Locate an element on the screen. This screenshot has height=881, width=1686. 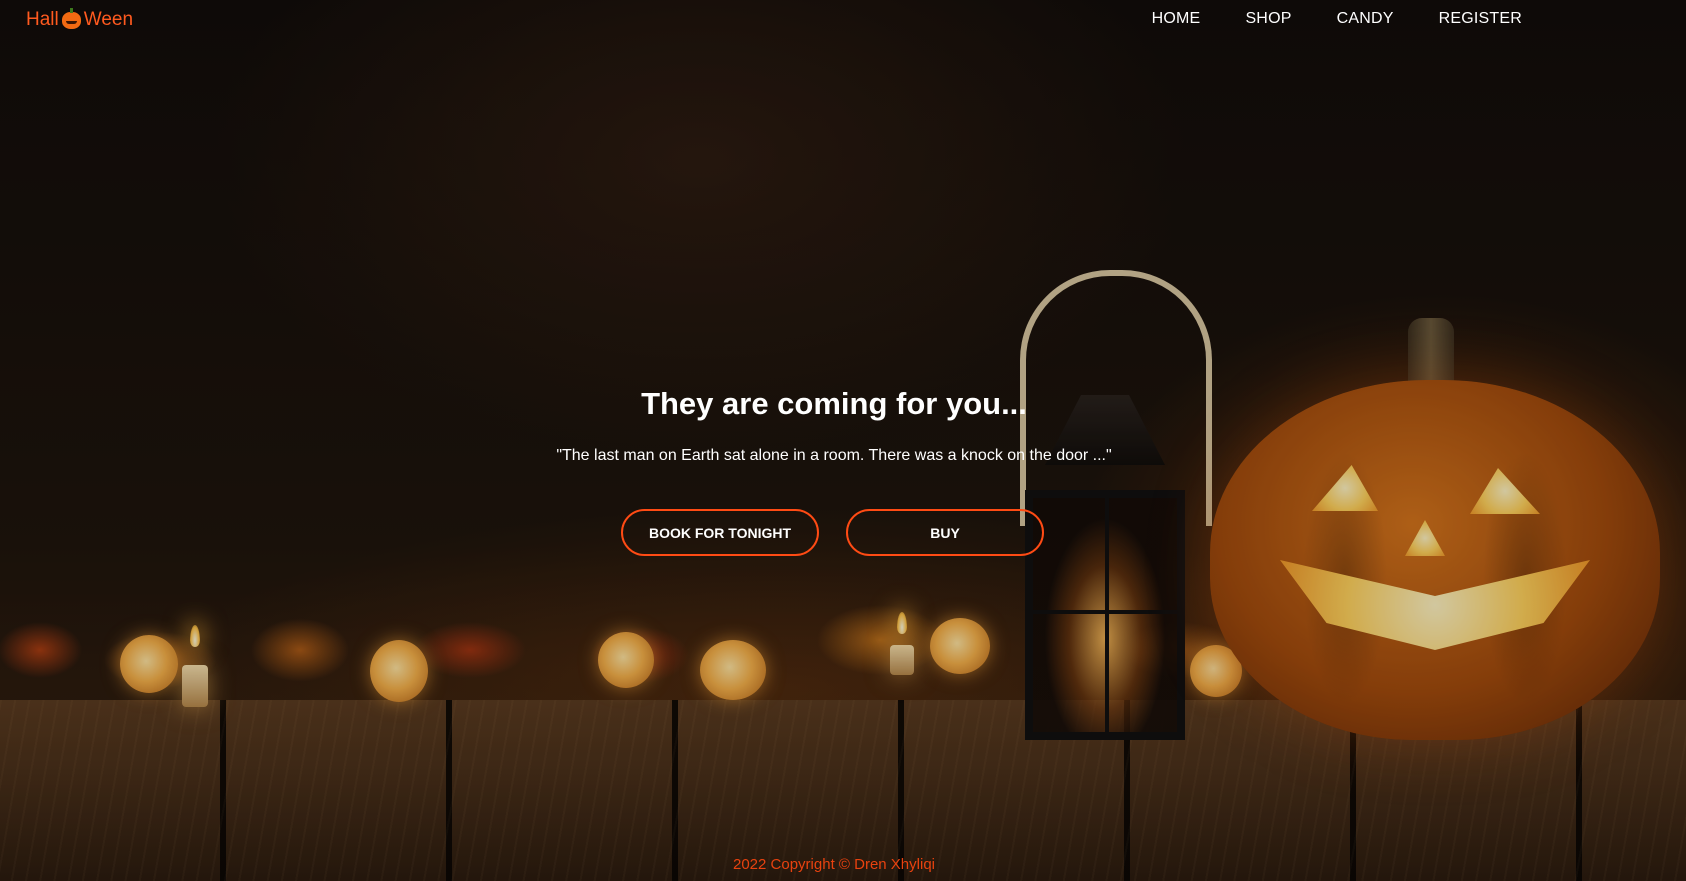
navbar: Hall Ween HOME SHOP CANDY REGISTER is located at coordinates (843, 20).